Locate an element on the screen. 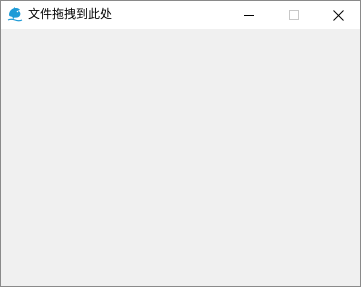 This screenshot has height=287, width=361. maximize-button is located at coordinates (293, 15).